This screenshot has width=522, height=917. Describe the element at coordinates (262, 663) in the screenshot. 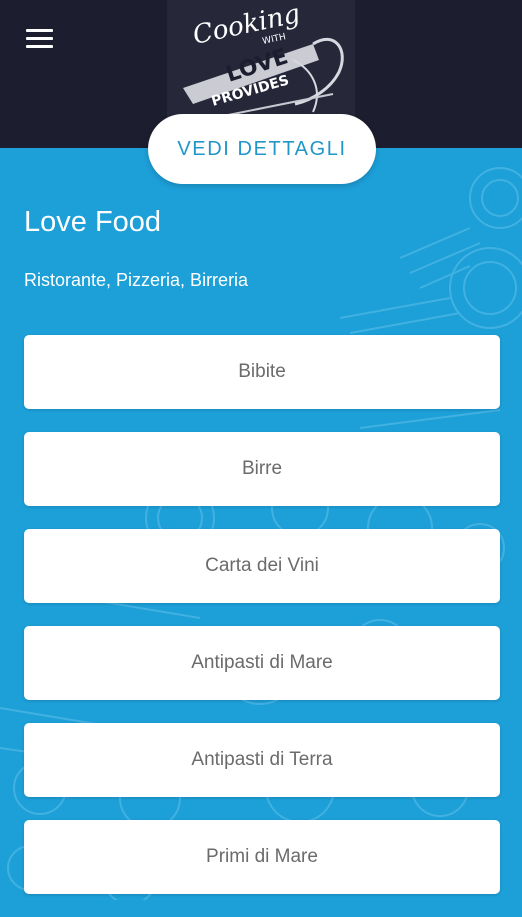

I see `menu-item-antipasti-di-mare: Antipasti di Mare` at that location.